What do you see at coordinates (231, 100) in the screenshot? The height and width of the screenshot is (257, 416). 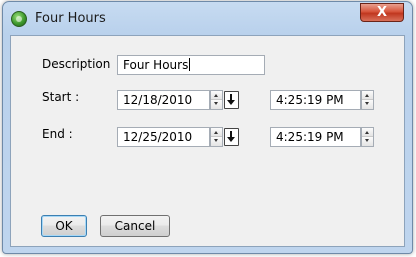 I see `start-date-calendar-button` at bounding box center [231, 100].